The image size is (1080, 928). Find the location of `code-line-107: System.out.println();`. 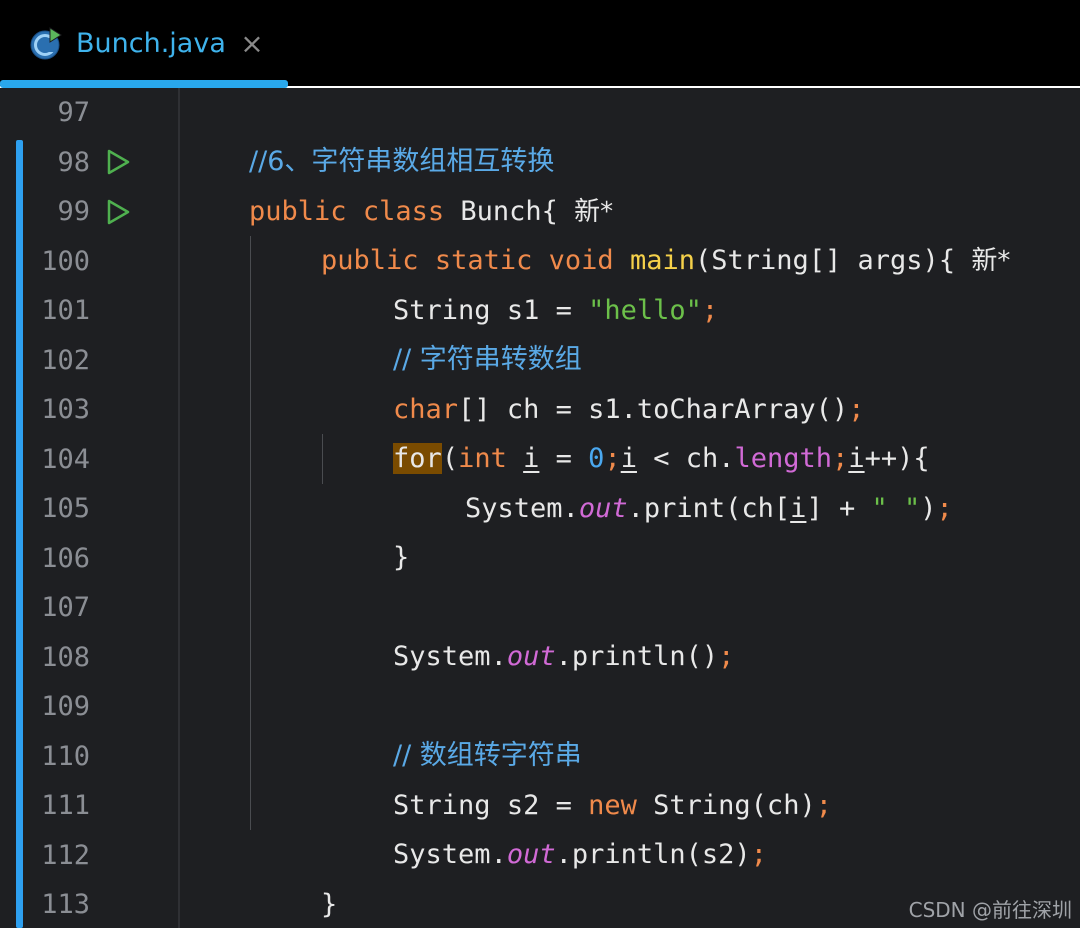

code-line-107: System.out.println(); is located at coordinates (531, 627).